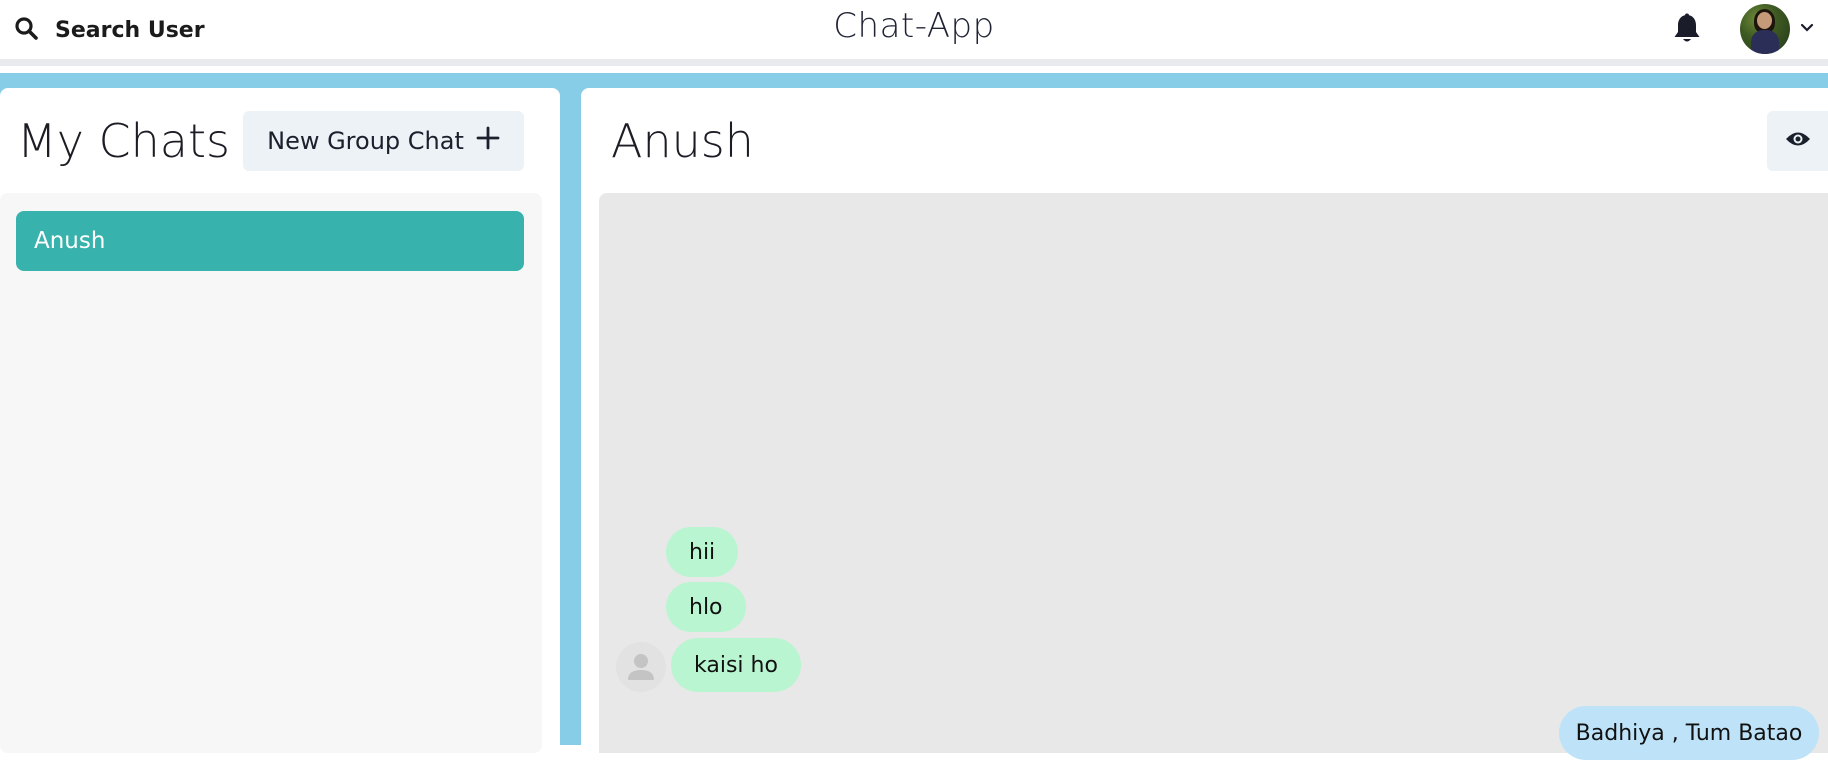 This screenshot has width=1828, height=768. Describe the element at coordinates (641, 667) in the screenshot. I see `sender-avatar` at that location.